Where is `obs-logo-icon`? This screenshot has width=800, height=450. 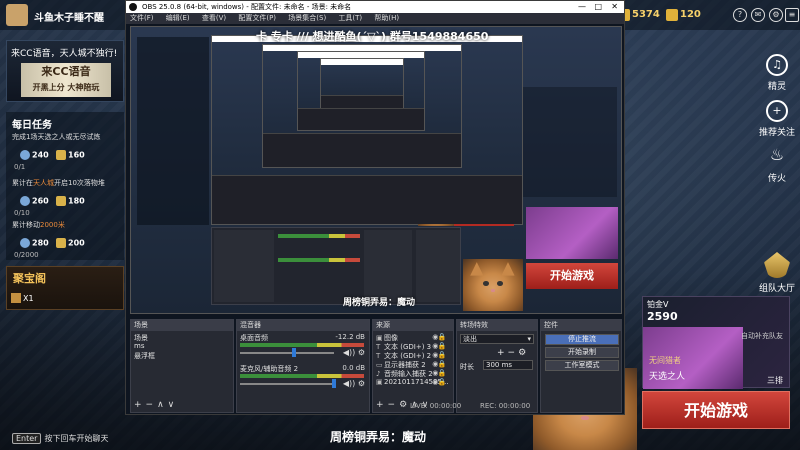
obs-logo-icon is located at coordinates (133, 7).